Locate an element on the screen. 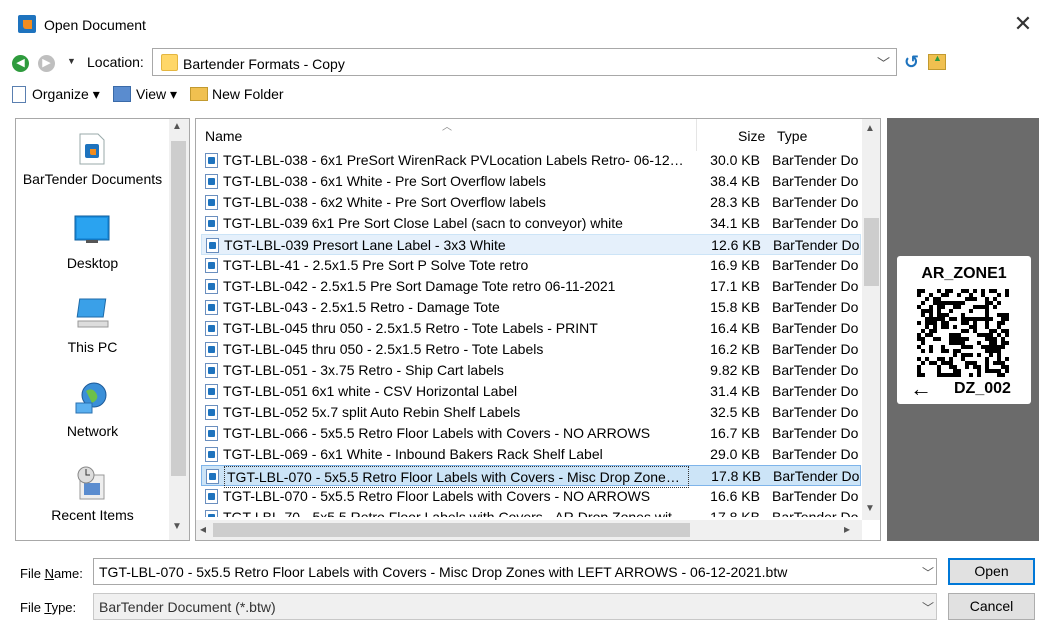 The width and height of the screenshot is (1040, 625). location-value: Bartender Formats - Copy is located at coordinates (264, 64).